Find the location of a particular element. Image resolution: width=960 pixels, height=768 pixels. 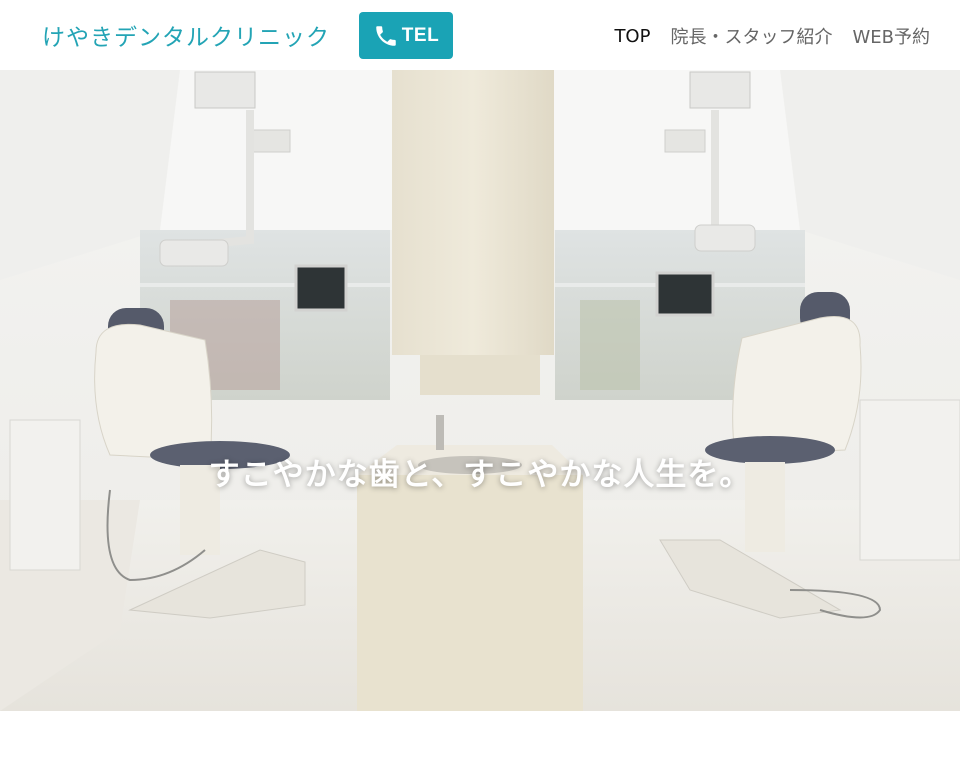

main-nav: TOP 院長・スタッフ紹介 WEB予約 is located at coordinates (772, 36).